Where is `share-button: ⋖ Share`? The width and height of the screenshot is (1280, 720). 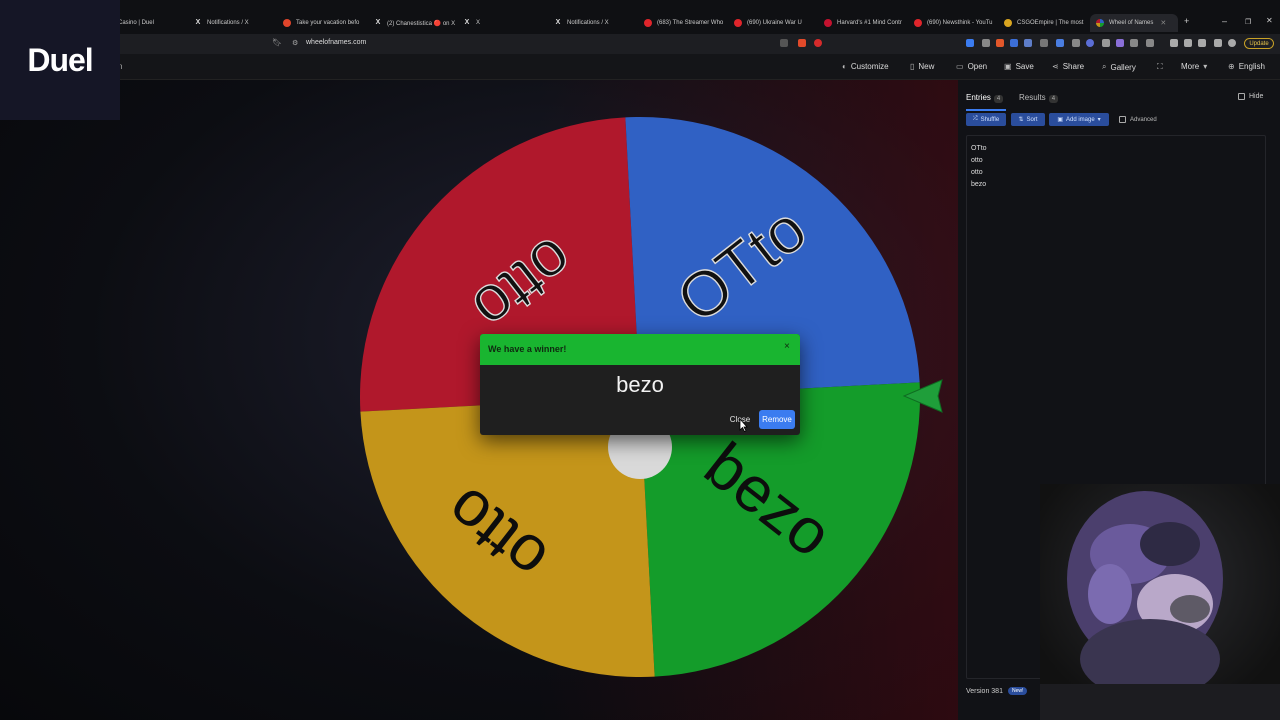 share-button: ⋖ Share is located at coordinates (1068, 66).